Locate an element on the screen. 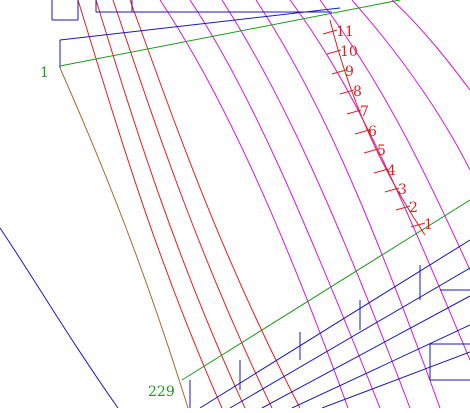  scale-label: 1 is located at coordinates (428, 225).